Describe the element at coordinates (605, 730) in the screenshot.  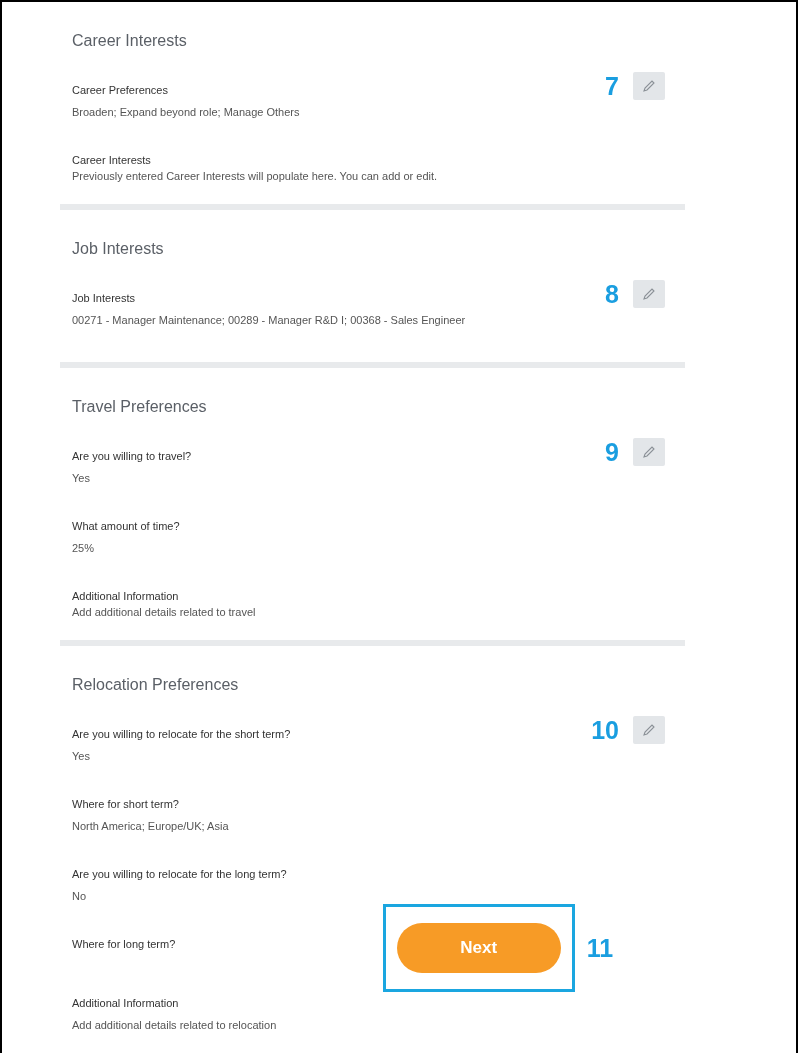
I see `callout-number: 10` at that location.